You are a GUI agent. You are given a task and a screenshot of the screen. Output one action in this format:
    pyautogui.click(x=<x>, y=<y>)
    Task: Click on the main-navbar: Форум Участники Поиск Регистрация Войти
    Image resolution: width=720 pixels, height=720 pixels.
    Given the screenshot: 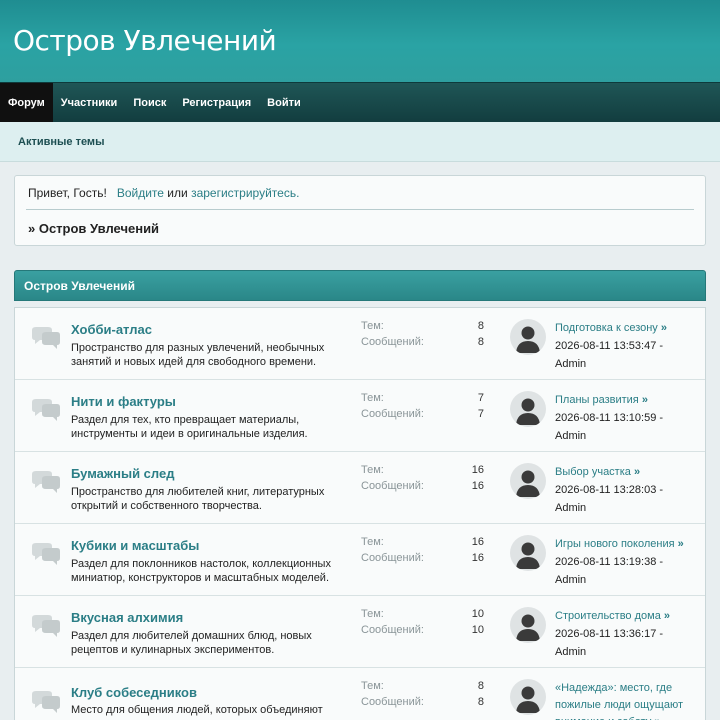 What is the action you would take?
    pyautogui.click(x=360, y=102)
    